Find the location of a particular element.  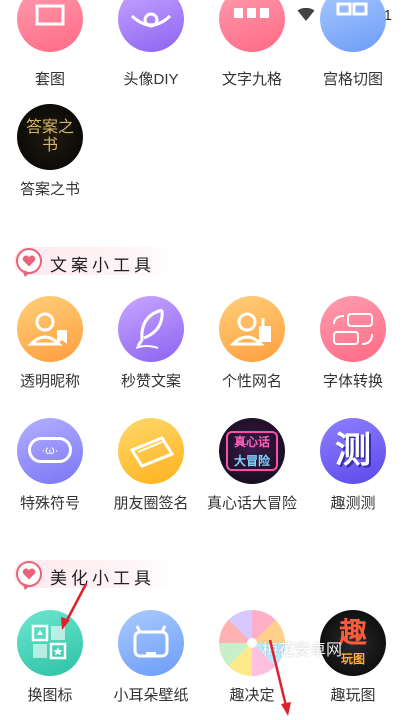

tool-nine-grid-text: 文字九格 is located at coordinates (252, 55).